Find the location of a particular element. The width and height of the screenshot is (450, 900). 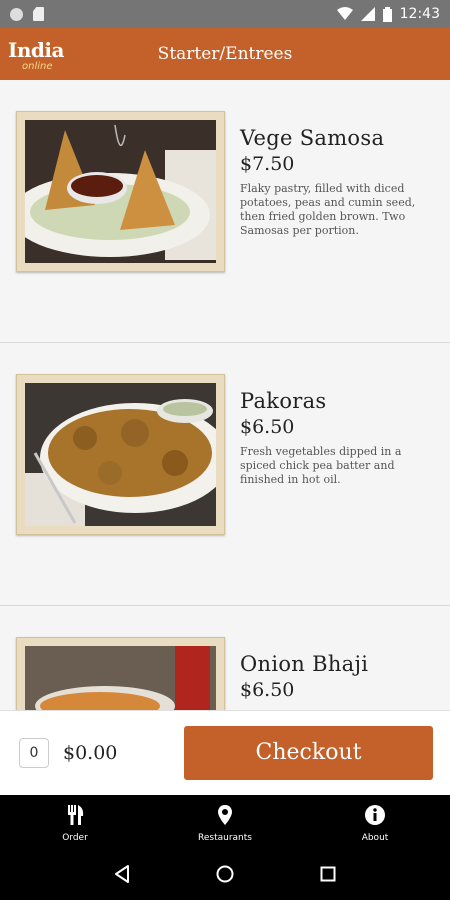

system-nav-bar is located at coordinates (225, 874).